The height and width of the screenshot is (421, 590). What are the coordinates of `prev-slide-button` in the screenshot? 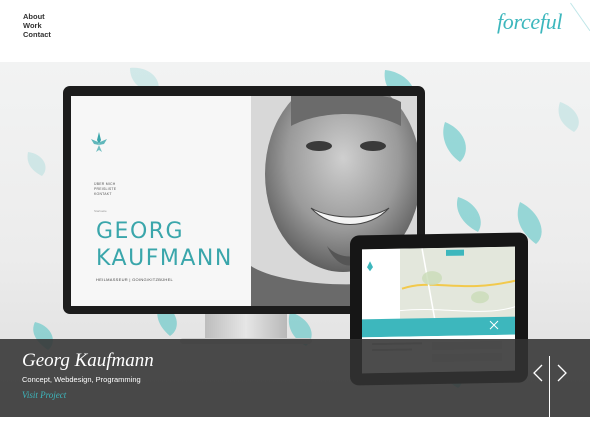 It's located at (538, 373).